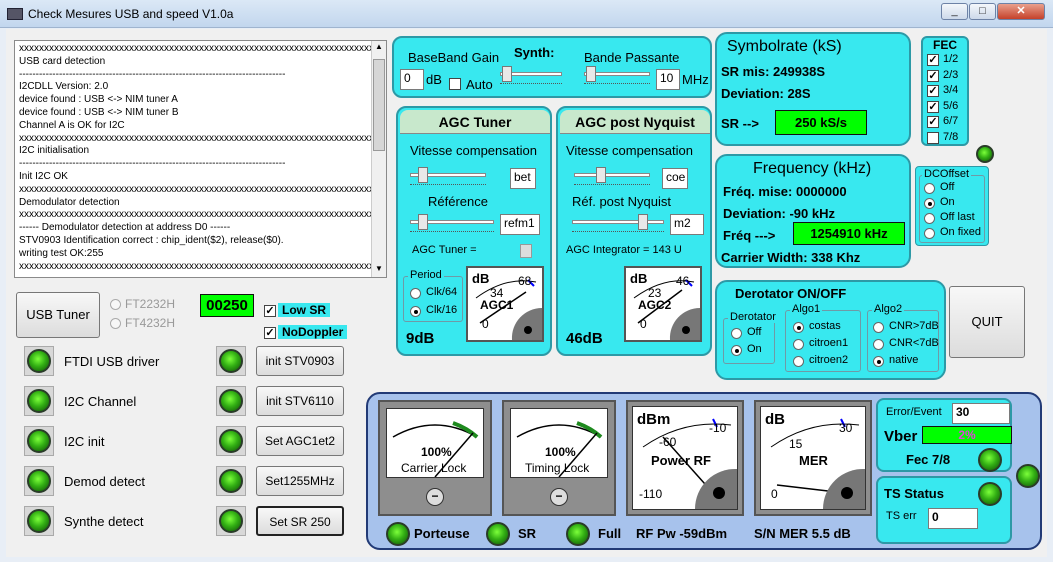  What do you see at coordinates (104, 521) in the screenshot?
I see `status-label: Synthe detect` at bounding box center [104, 521].